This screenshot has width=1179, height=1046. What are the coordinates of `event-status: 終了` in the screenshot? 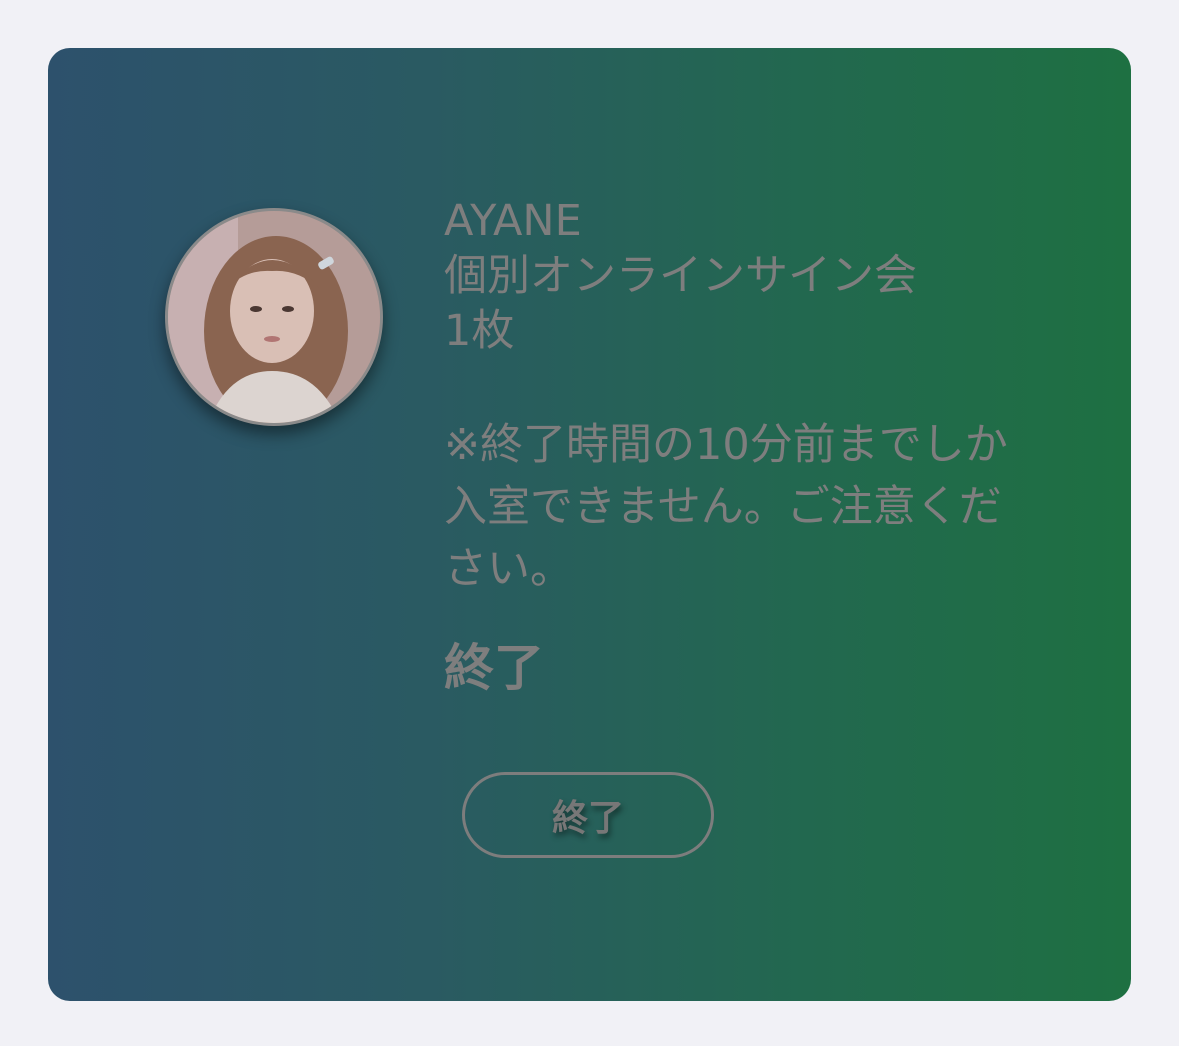 It's located at (494, 668).